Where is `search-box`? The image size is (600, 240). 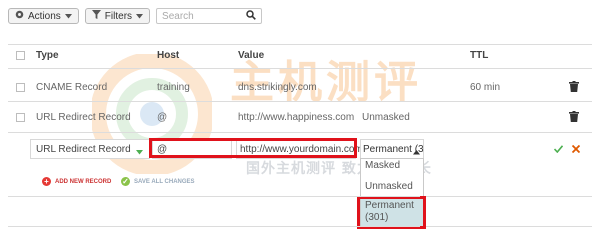 search-box is located at coordinates (209, 16).